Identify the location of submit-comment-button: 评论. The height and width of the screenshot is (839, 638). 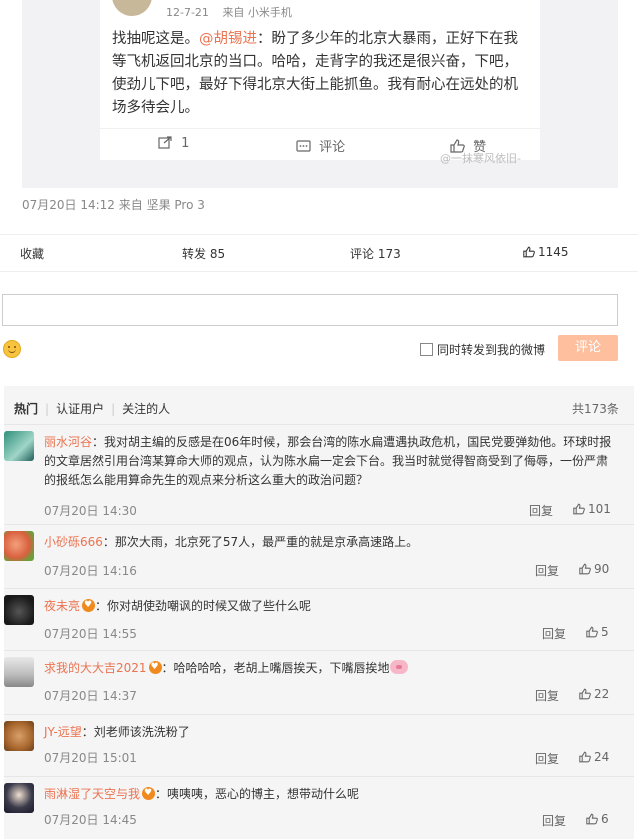
(588, 348).